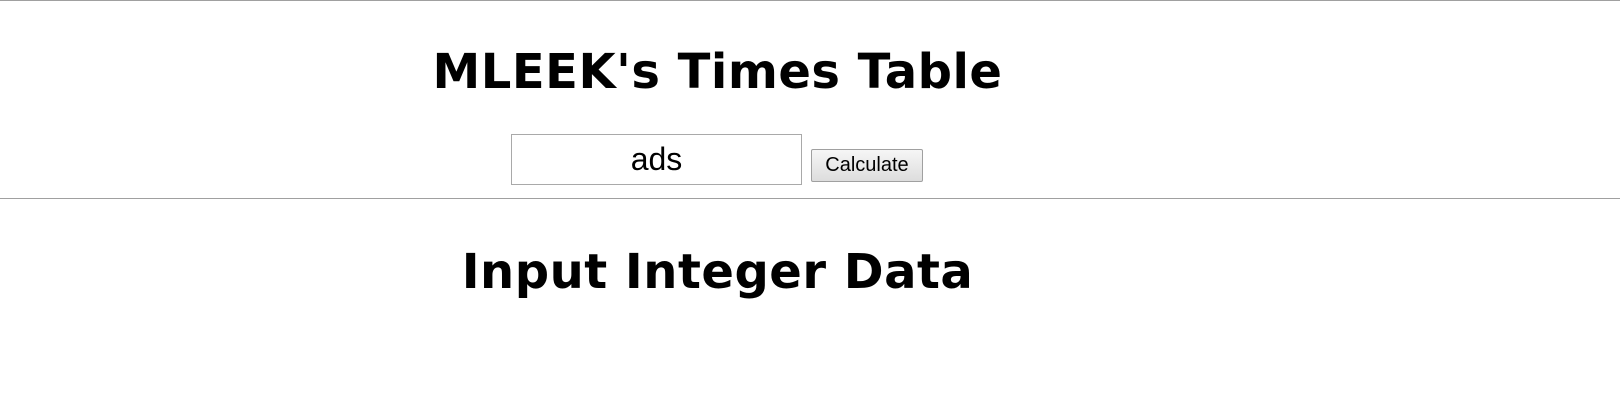 This screenshot has width=1620, height=409. I want to click on page-title: MLEEK's Times Table, so click(717, 72).